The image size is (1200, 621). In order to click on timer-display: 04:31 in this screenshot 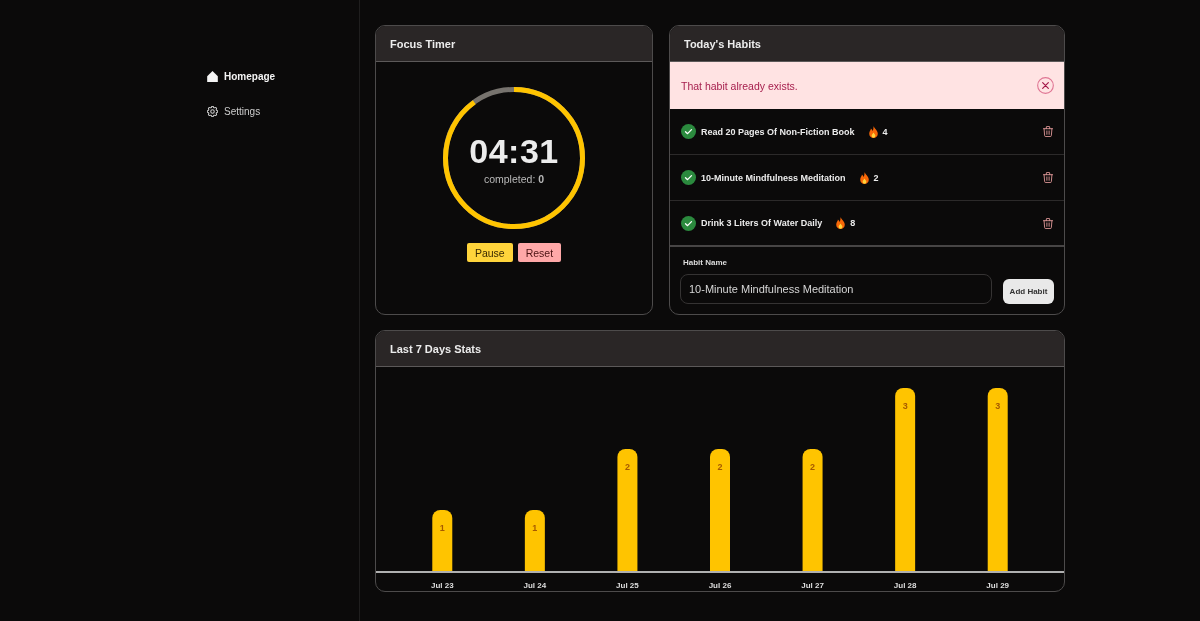, I will do `click(514, 151)`.